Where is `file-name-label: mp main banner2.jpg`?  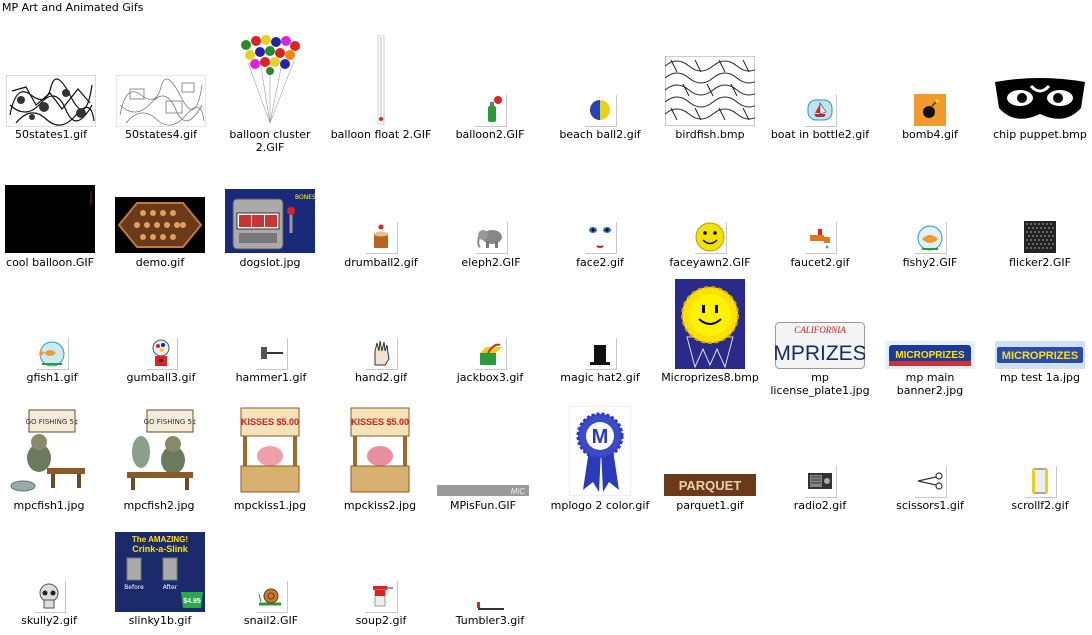 file-name-label: mp main banner2.jpg is located at coordinates (930, 384).